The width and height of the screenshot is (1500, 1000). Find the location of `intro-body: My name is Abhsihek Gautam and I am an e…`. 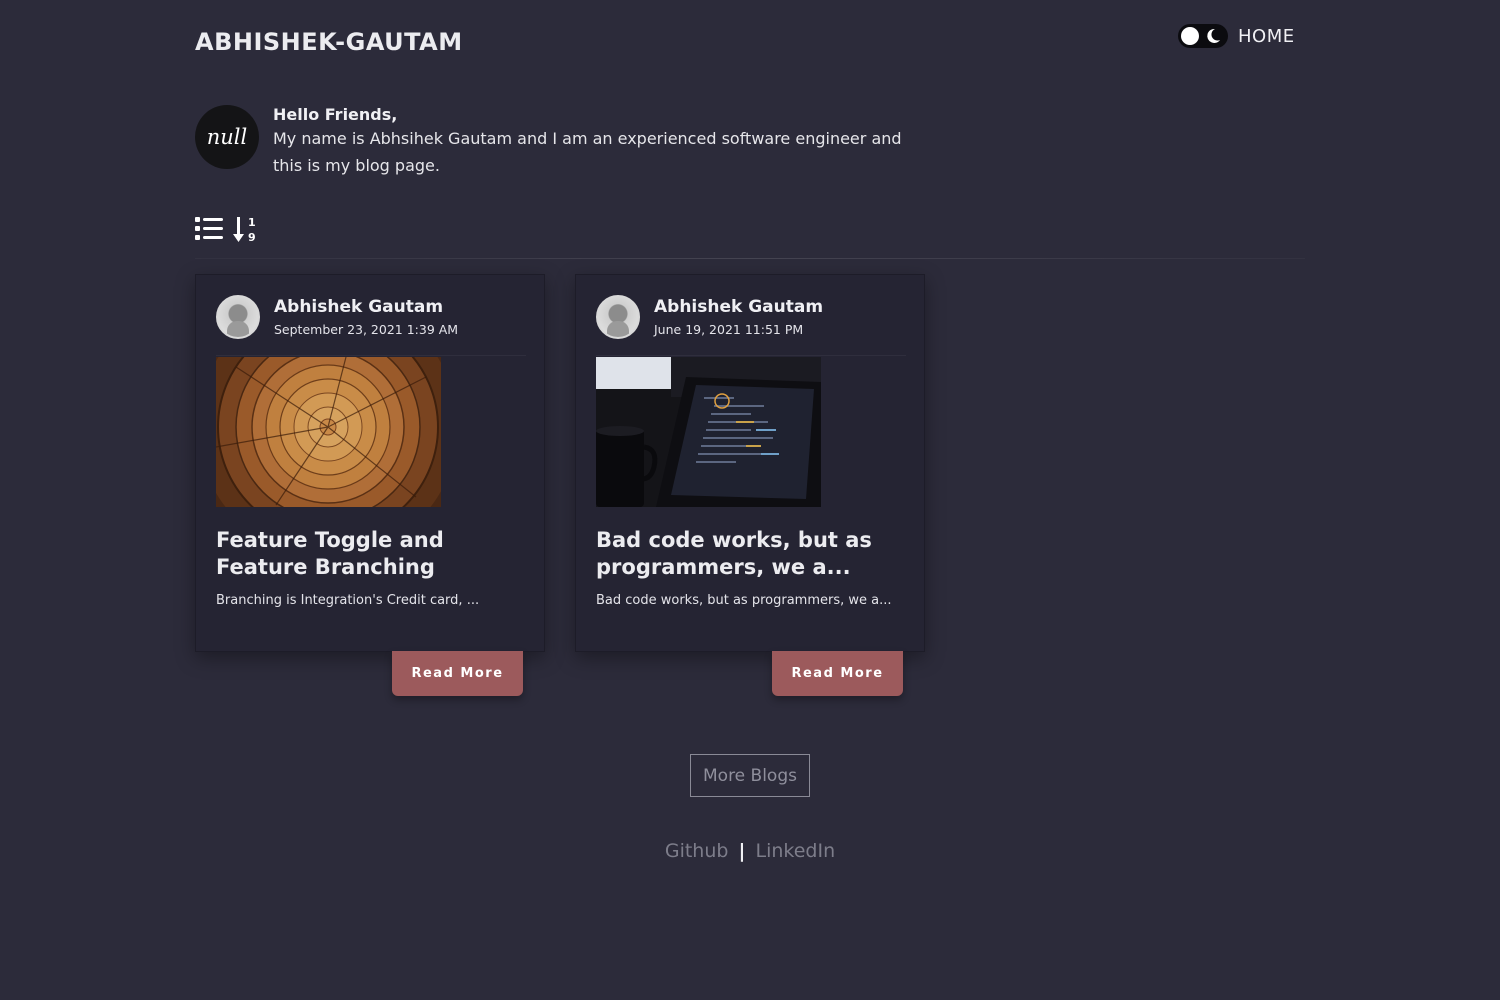

intro-body: My name is Abhsihek Gautam and I am an e… is located at coordinates (587, 152).